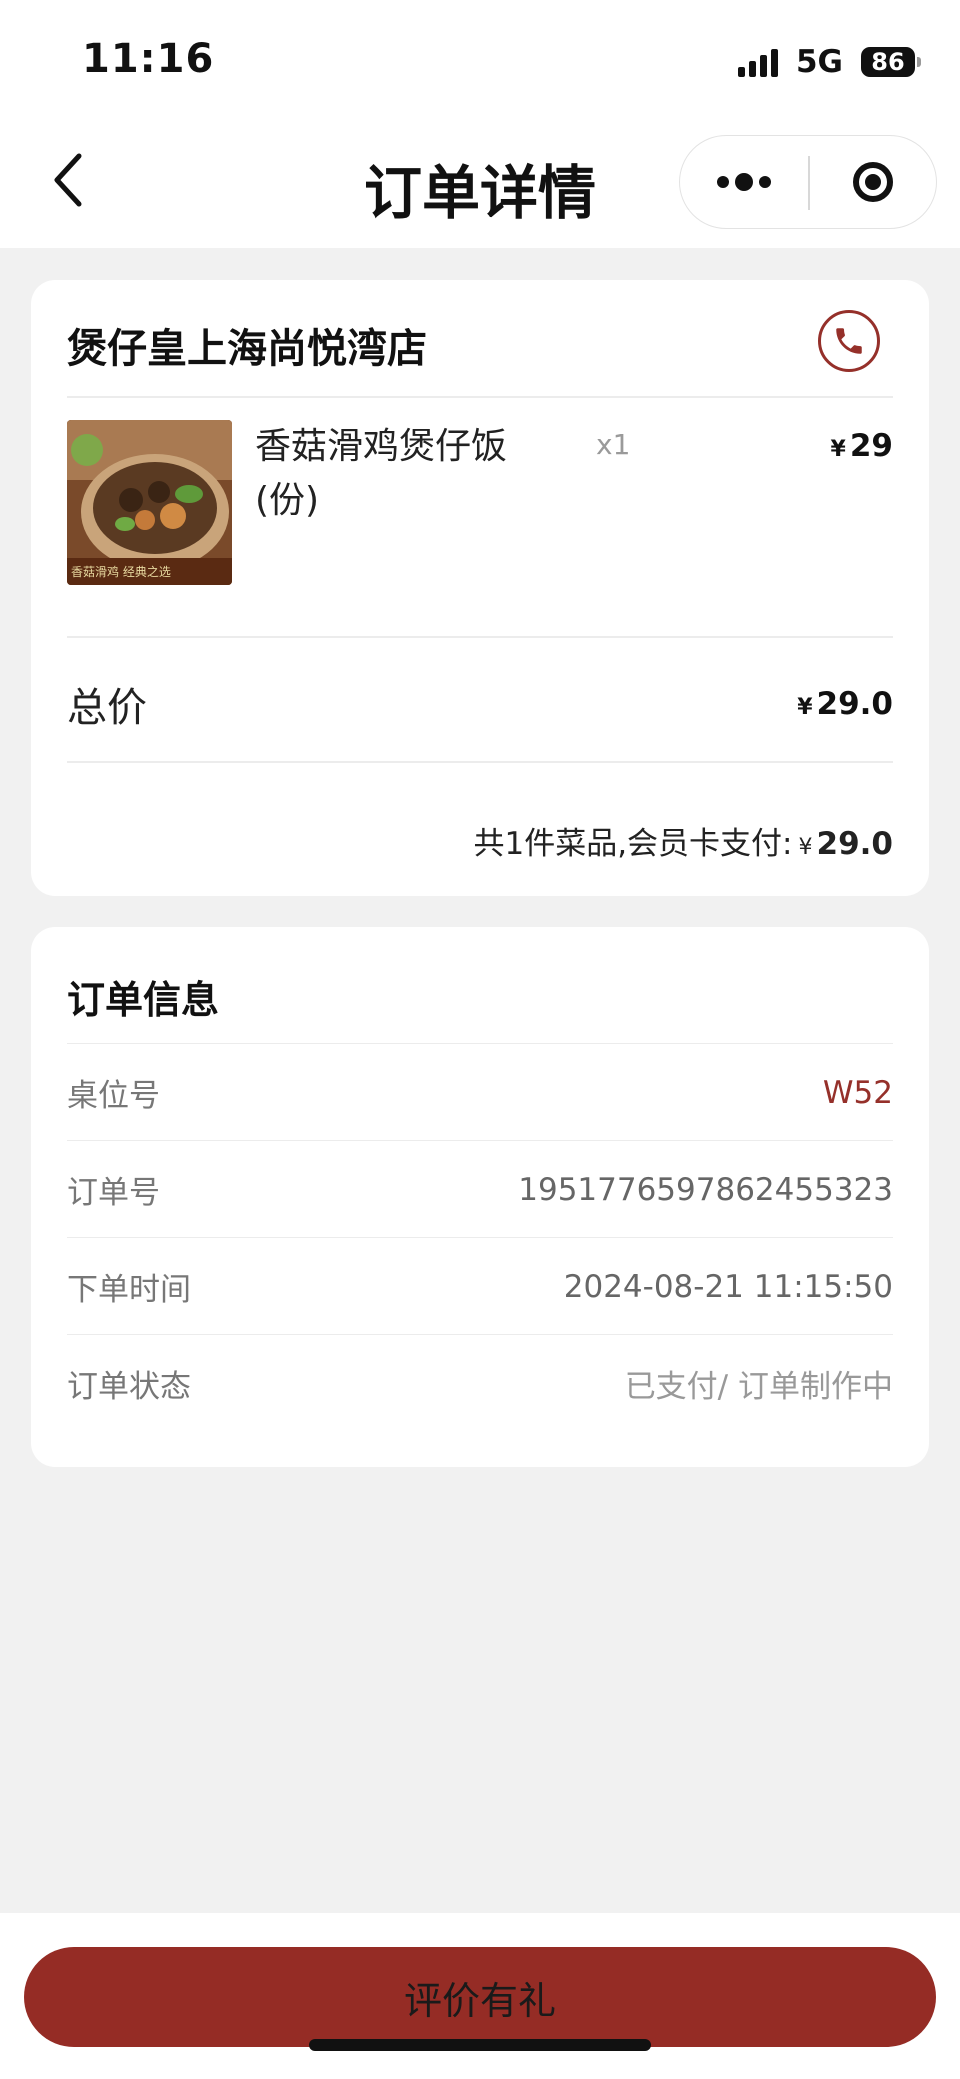  I want to click on info-label: 桌位号, so click(113, 1096).